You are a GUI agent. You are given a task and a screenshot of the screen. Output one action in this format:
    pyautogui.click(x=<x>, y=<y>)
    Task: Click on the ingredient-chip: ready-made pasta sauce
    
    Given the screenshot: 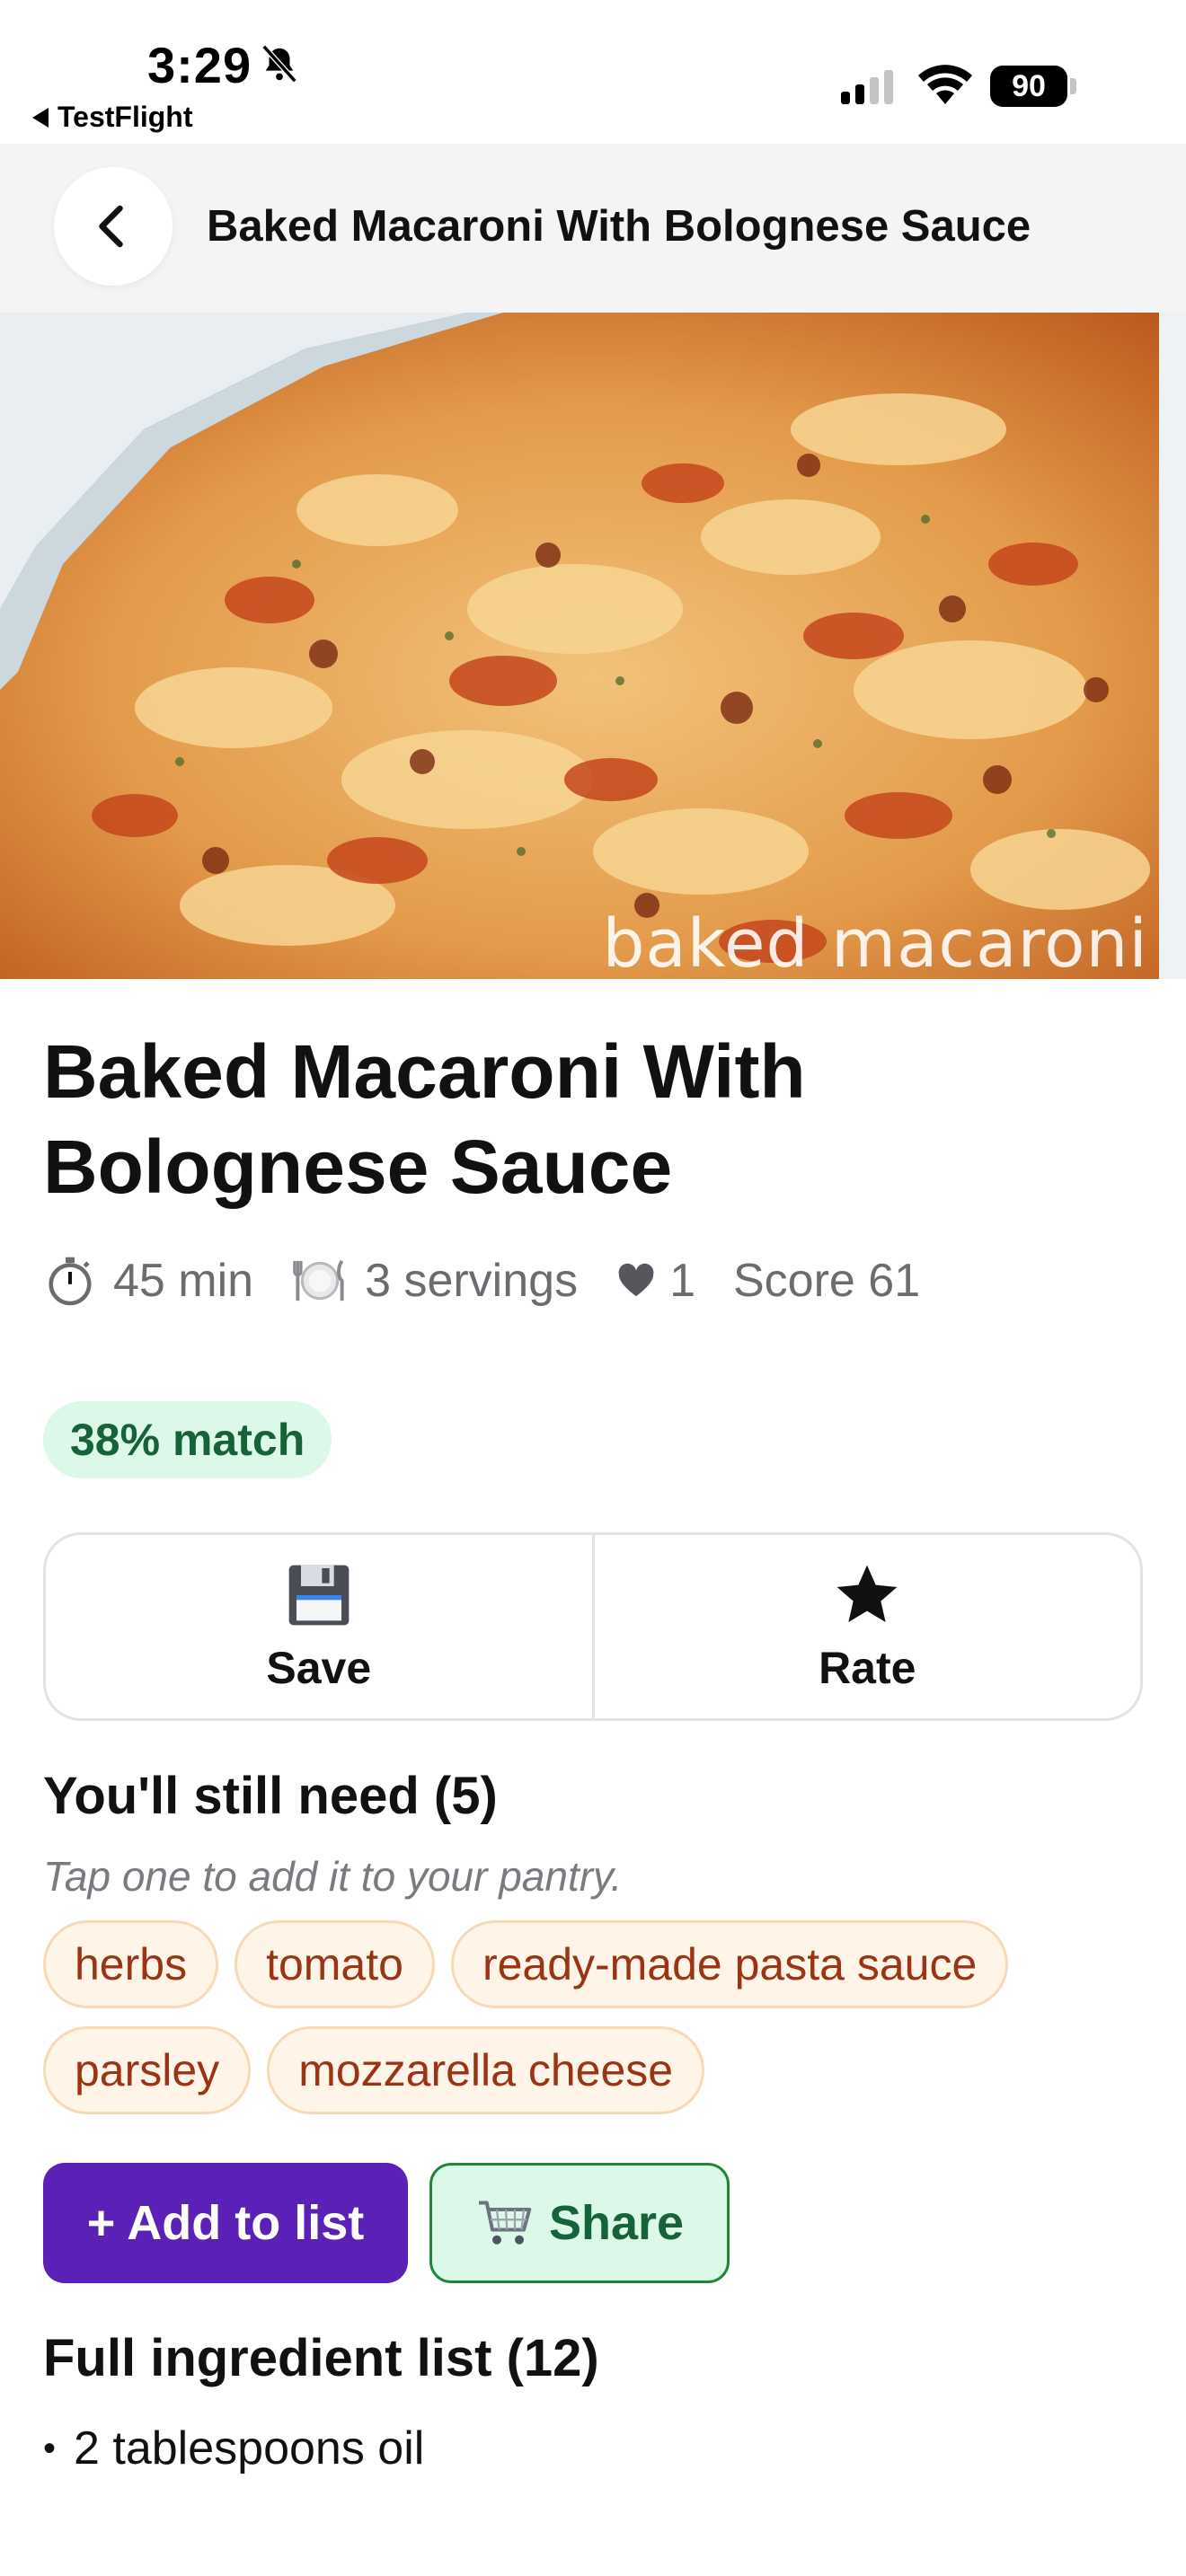 What is the action you would take?
    pyautogui.click(x=729, y=1964)
    